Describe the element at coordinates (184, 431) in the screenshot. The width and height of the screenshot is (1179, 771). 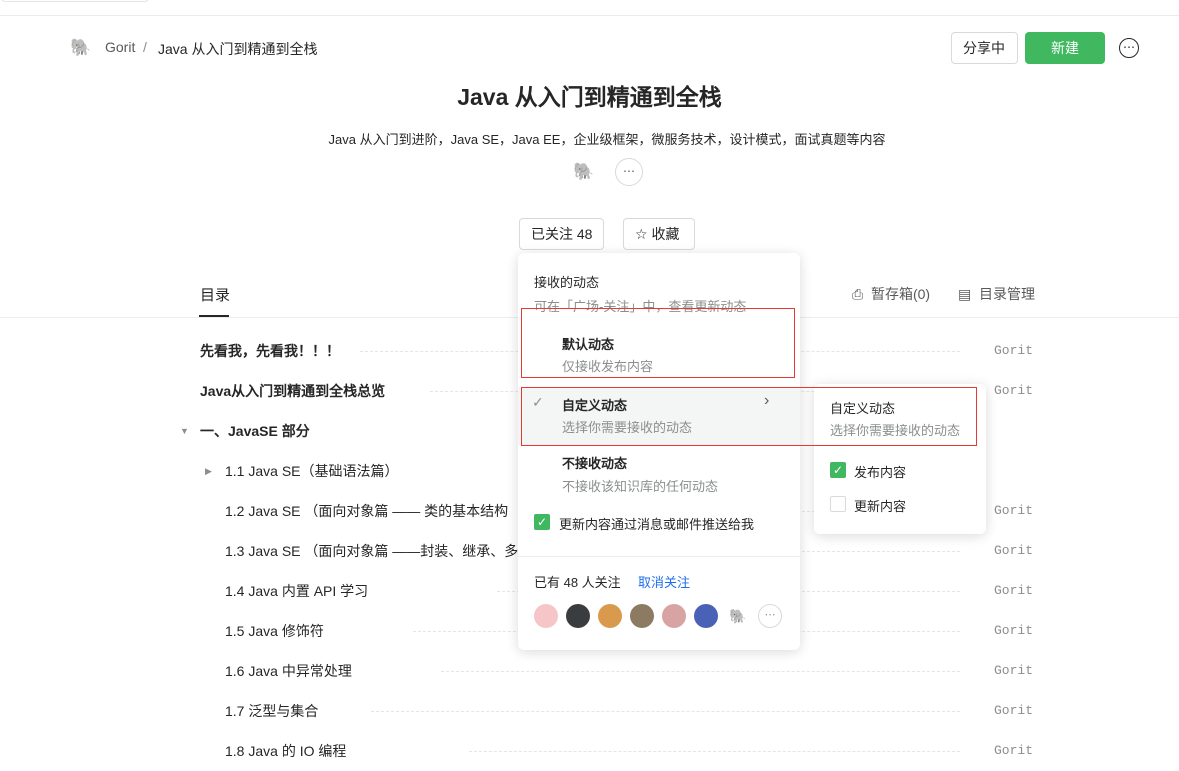
I see `caret-down-icon: ▼` at that location.